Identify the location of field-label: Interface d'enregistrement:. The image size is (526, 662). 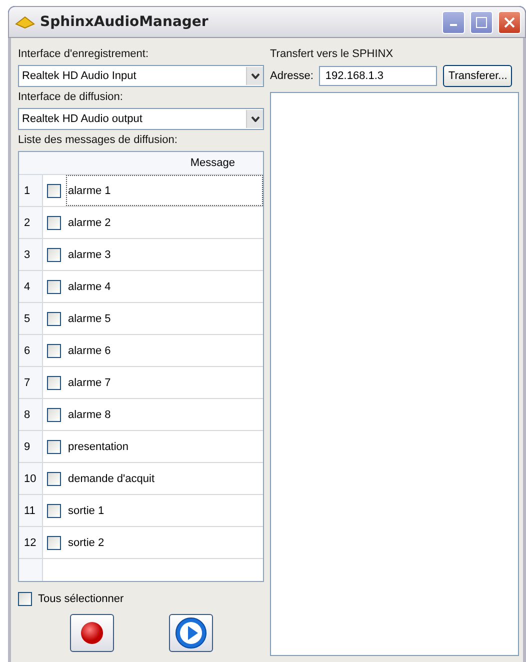
(84, 54).